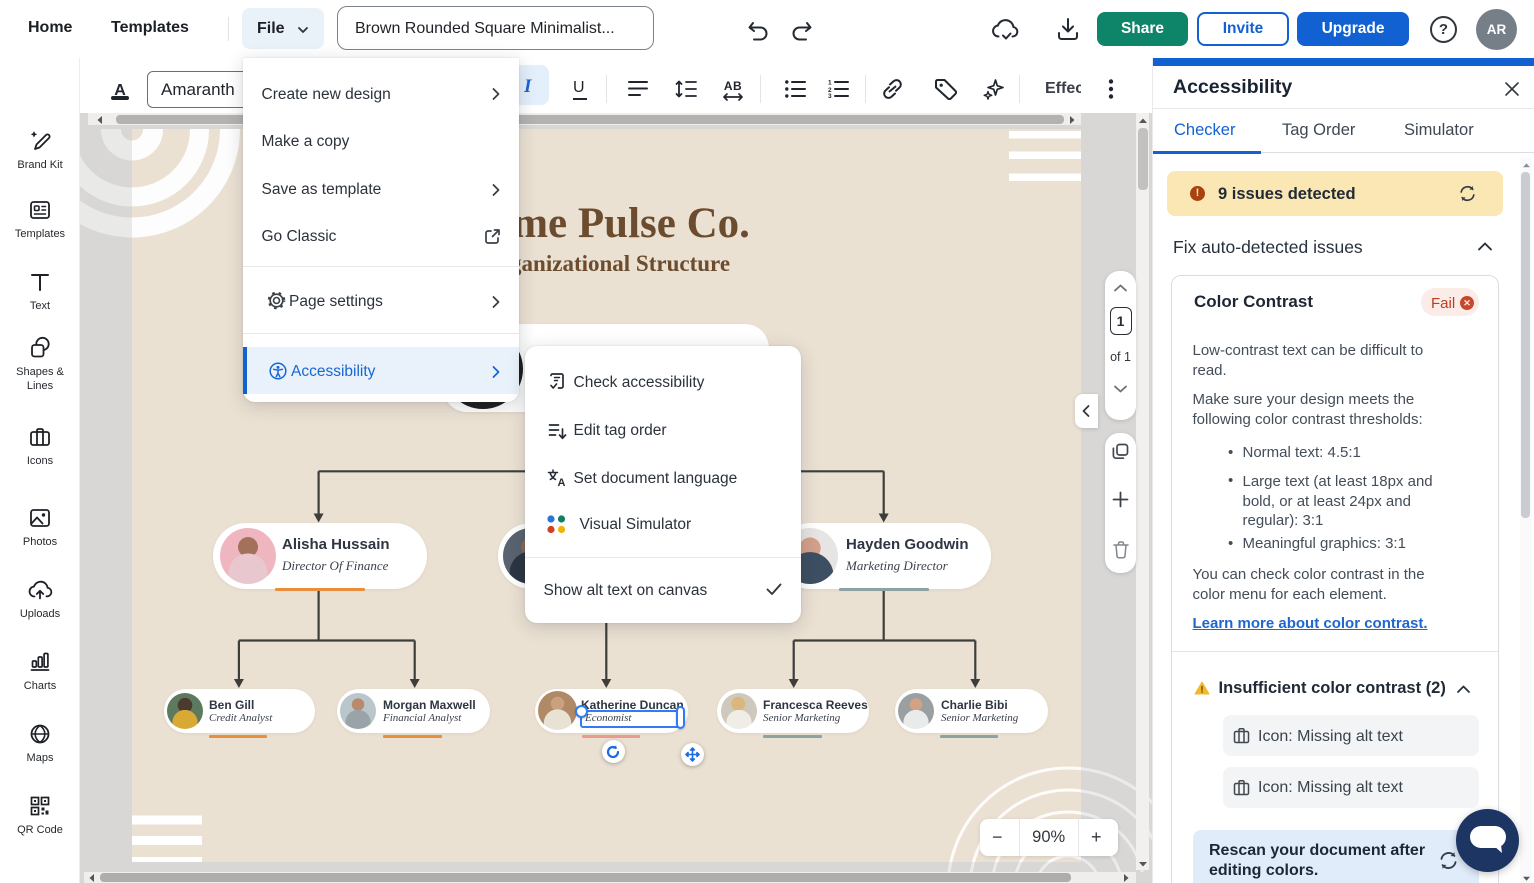 The image size is (1534, 883). What do you see at coordinates (561, 482) in the screenshot?
I see `svg-text: A` at bounding box center [561, 482].